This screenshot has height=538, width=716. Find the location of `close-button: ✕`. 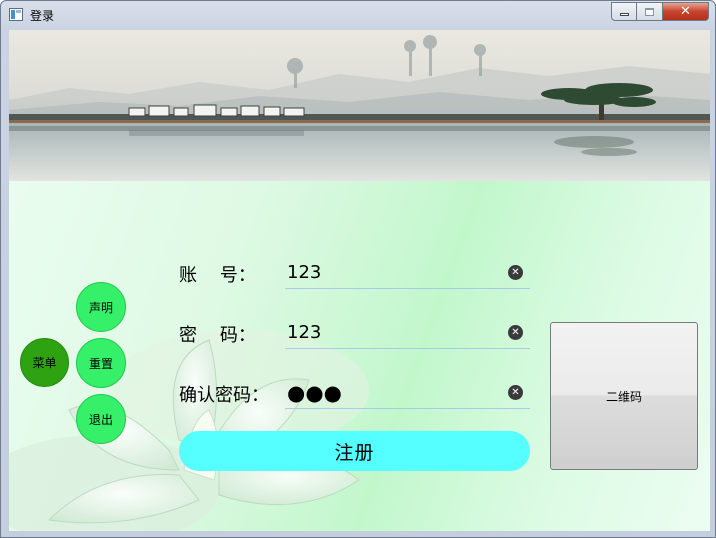

close-button: ✕ is located at coordinates (686, 11).